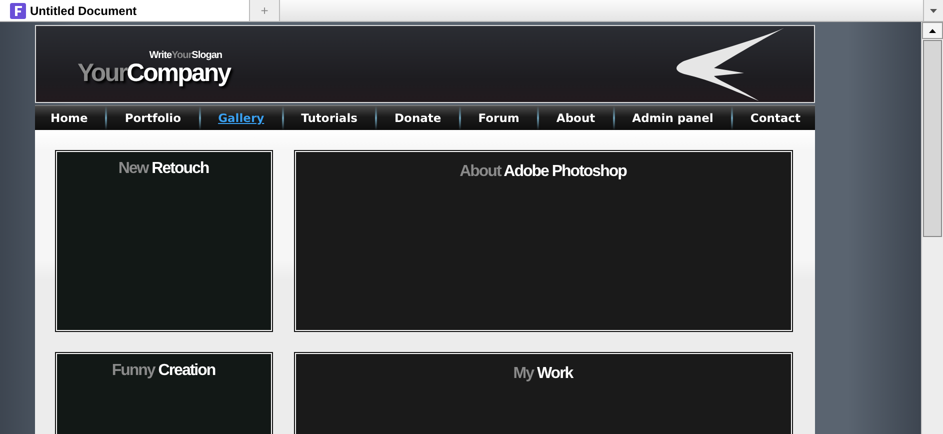 The width and height of the screenshot is (943, 434). I want to click on nav-link: Home, so click(69, 118).